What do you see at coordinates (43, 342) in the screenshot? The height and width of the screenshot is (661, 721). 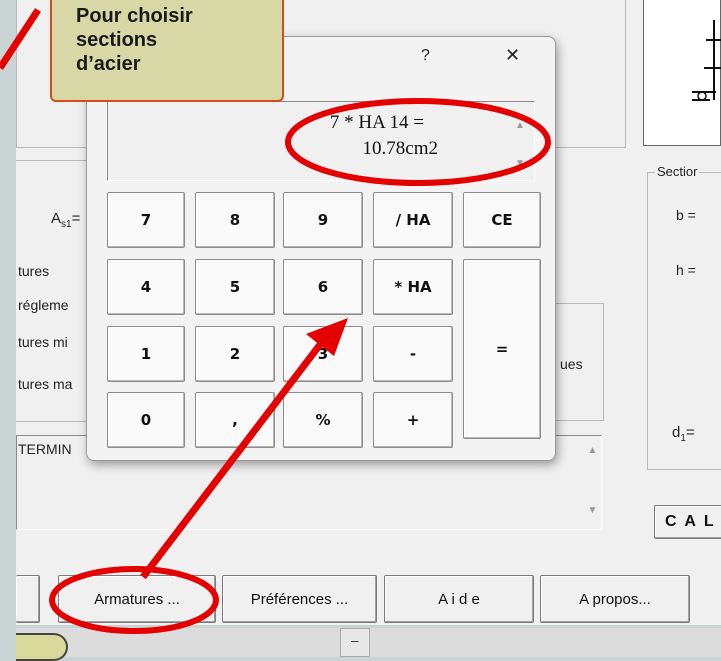 I see `label-armatures-min: tures mi` at bounding box center [43, 342].